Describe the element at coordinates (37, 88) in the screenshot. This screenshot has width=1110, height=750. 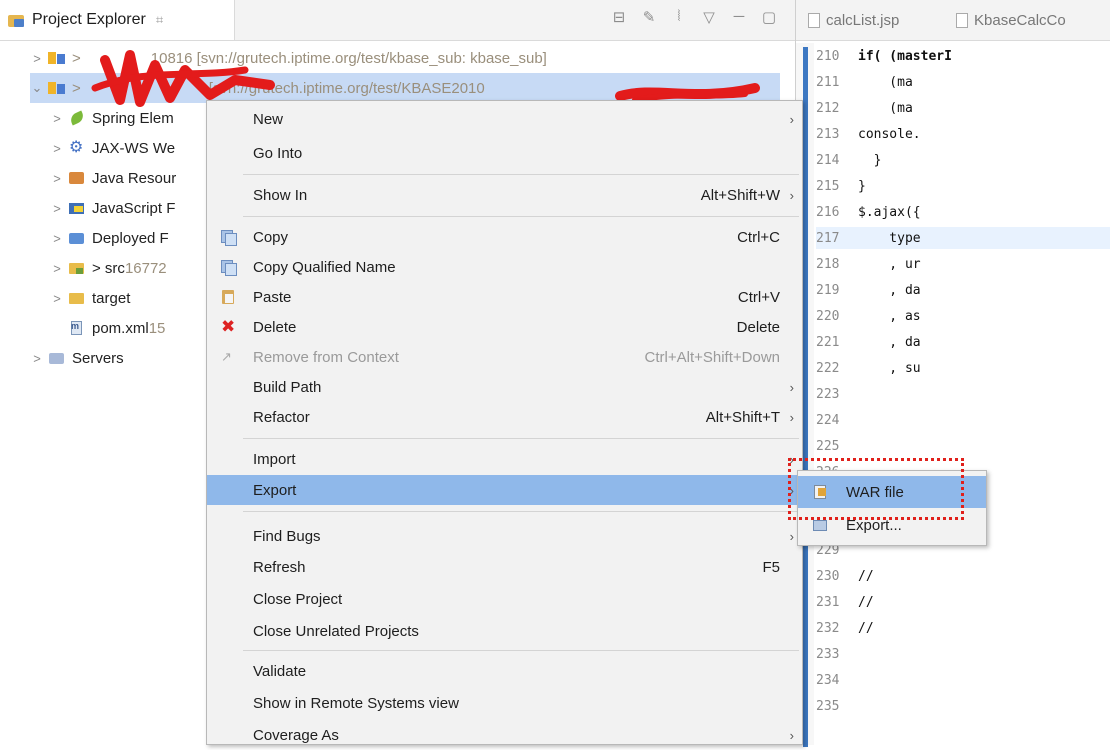
I see `chevron-down-icon: ⌄` at that location.